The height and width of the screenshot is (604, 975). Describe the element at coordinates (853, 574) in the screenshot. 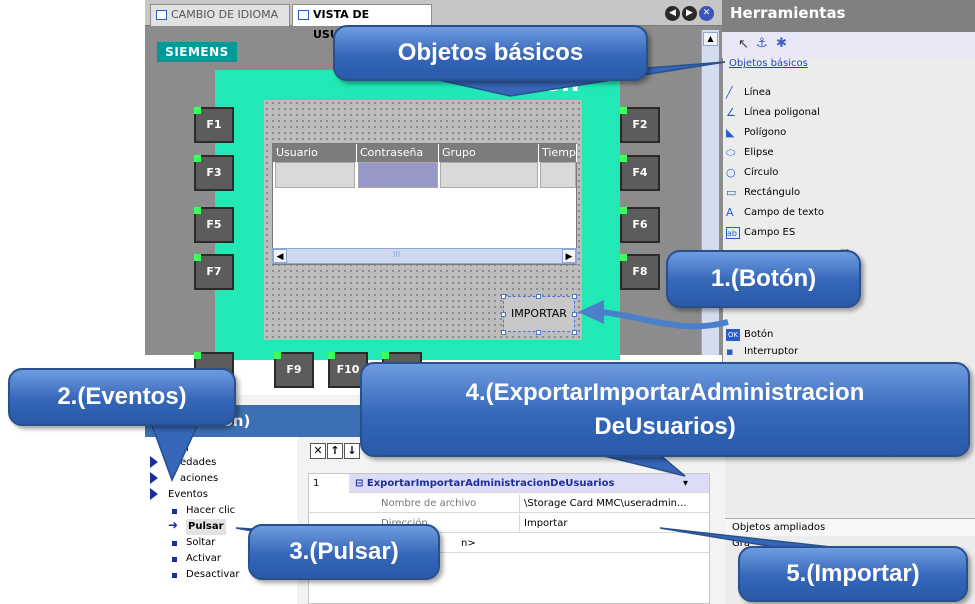

I see `callout-importar: 5.(Importar)` at that location.